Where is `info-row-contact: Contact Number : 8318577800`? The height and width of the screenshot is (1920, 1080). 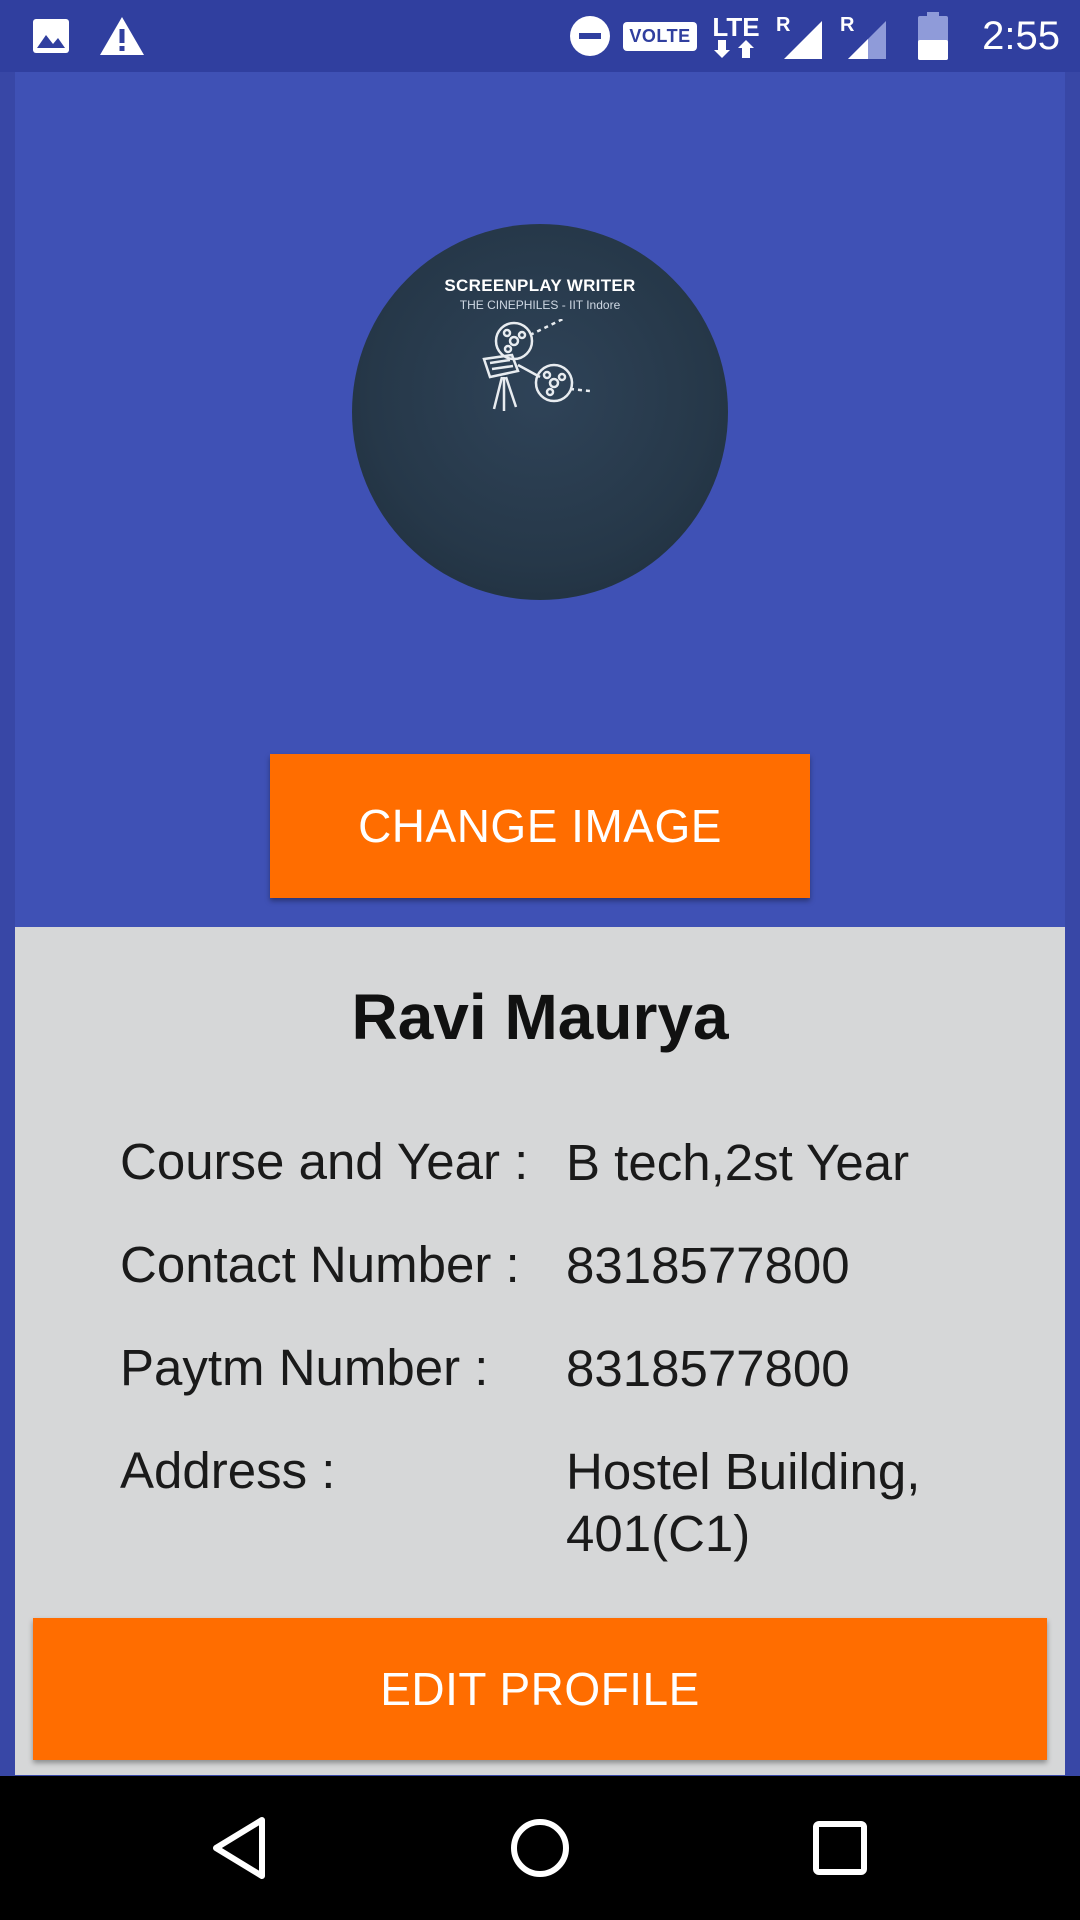
info-row-contact: Contact Number : 8318577800 is located at coordinates (570, 1270).